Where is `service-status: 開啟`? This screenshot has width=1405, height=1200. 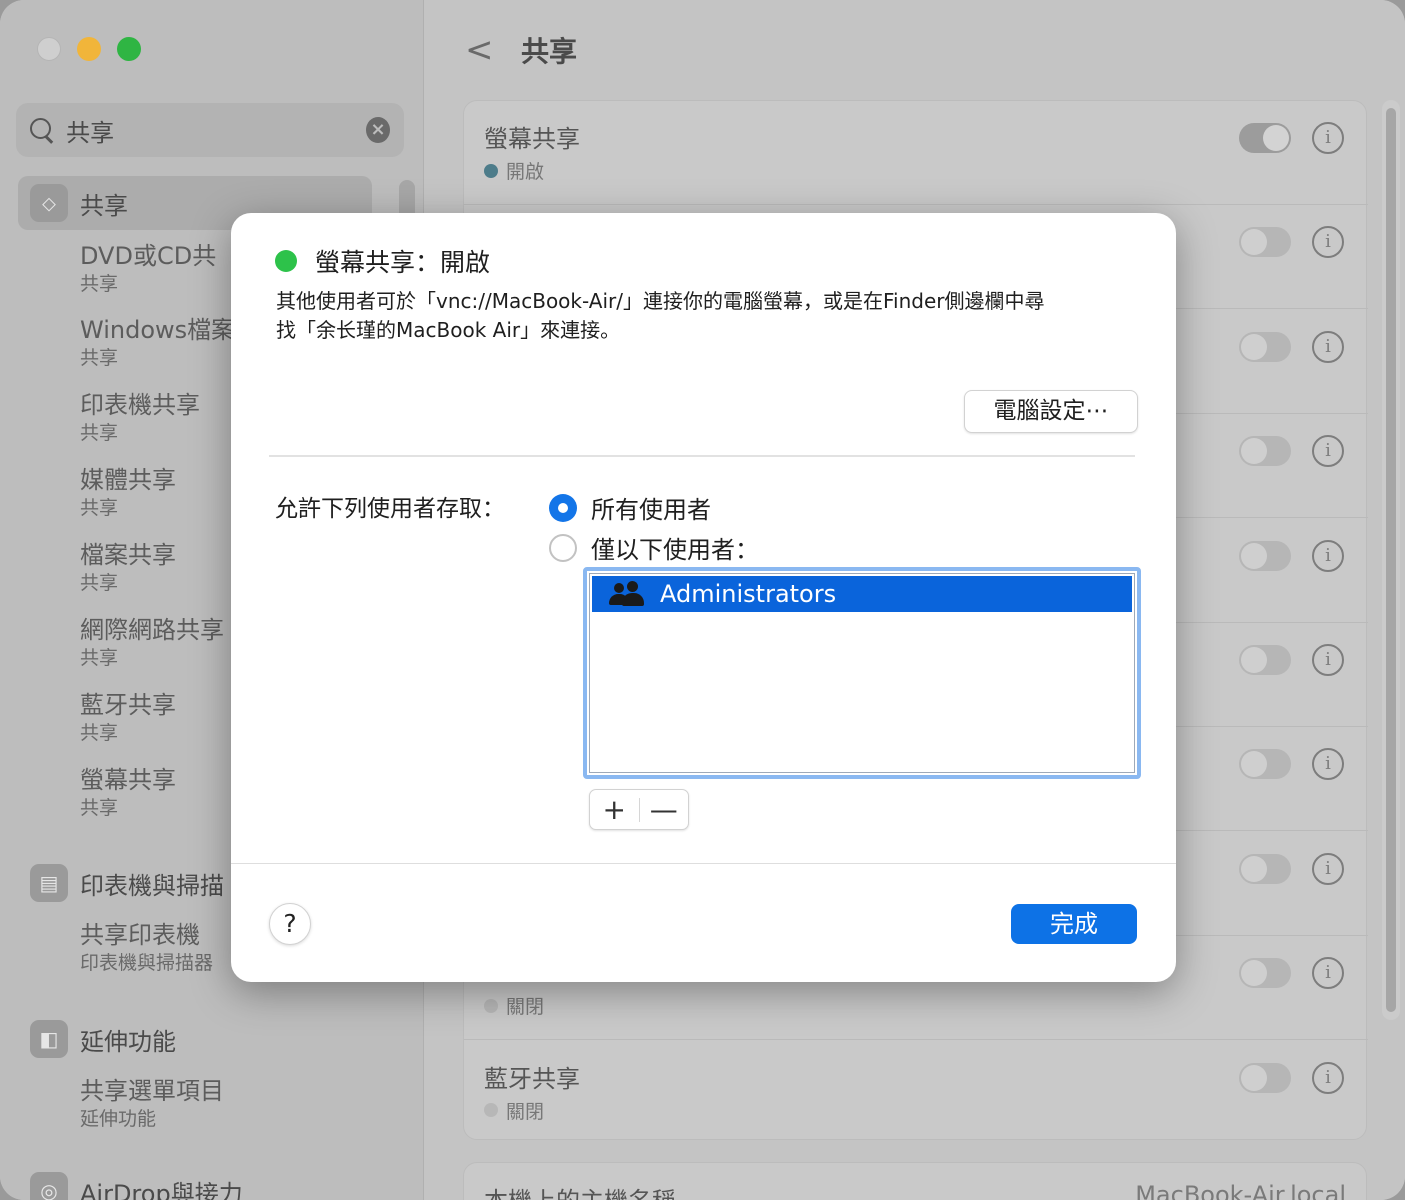 service-status: 開啟 is located at coordinates (514, 170).